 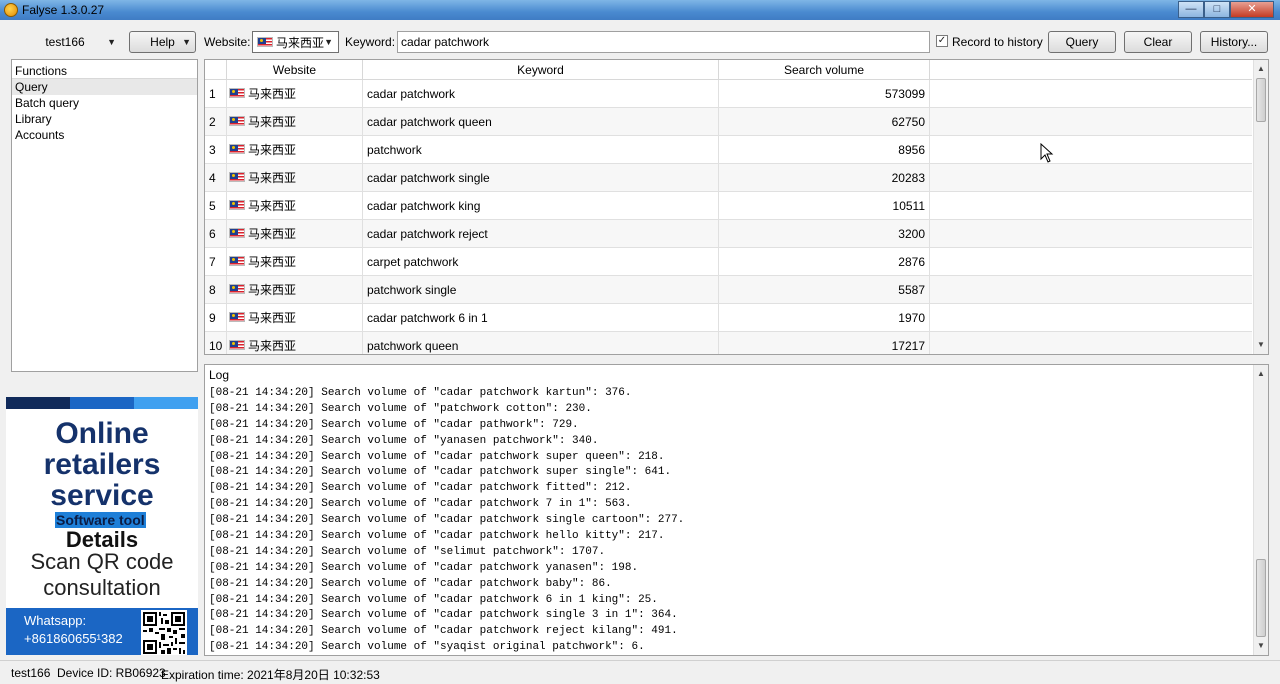 What do you see at coordinates (728, 318) in the screenshot?
I see `table-row: 9 马来西亚 cadar patchwork 6 in 1 1970` at bounding box center [728, 318].